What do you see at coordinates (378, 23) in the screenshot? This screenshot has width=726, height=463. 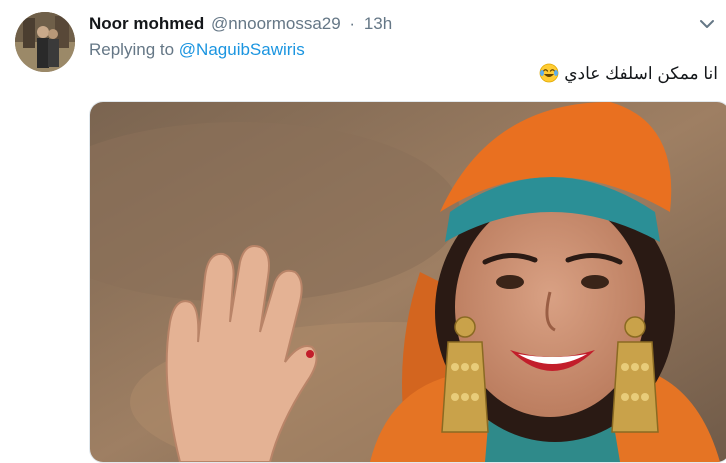 I see `tweet-time: 13h` at bounding box center [378, 23].